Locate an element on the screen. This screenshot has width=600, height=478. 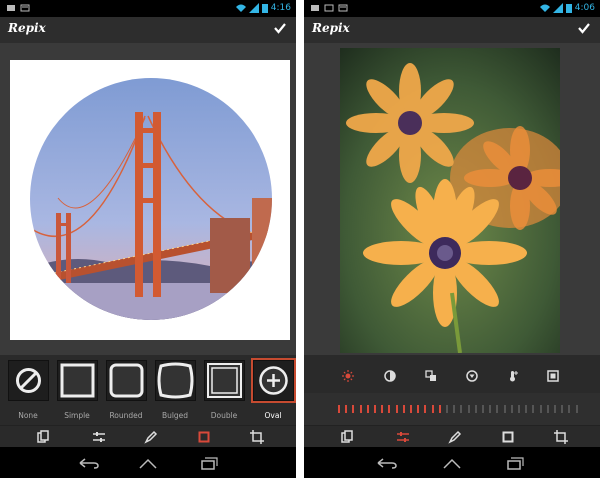
exposure-icon is located at coordinates (472, 376).